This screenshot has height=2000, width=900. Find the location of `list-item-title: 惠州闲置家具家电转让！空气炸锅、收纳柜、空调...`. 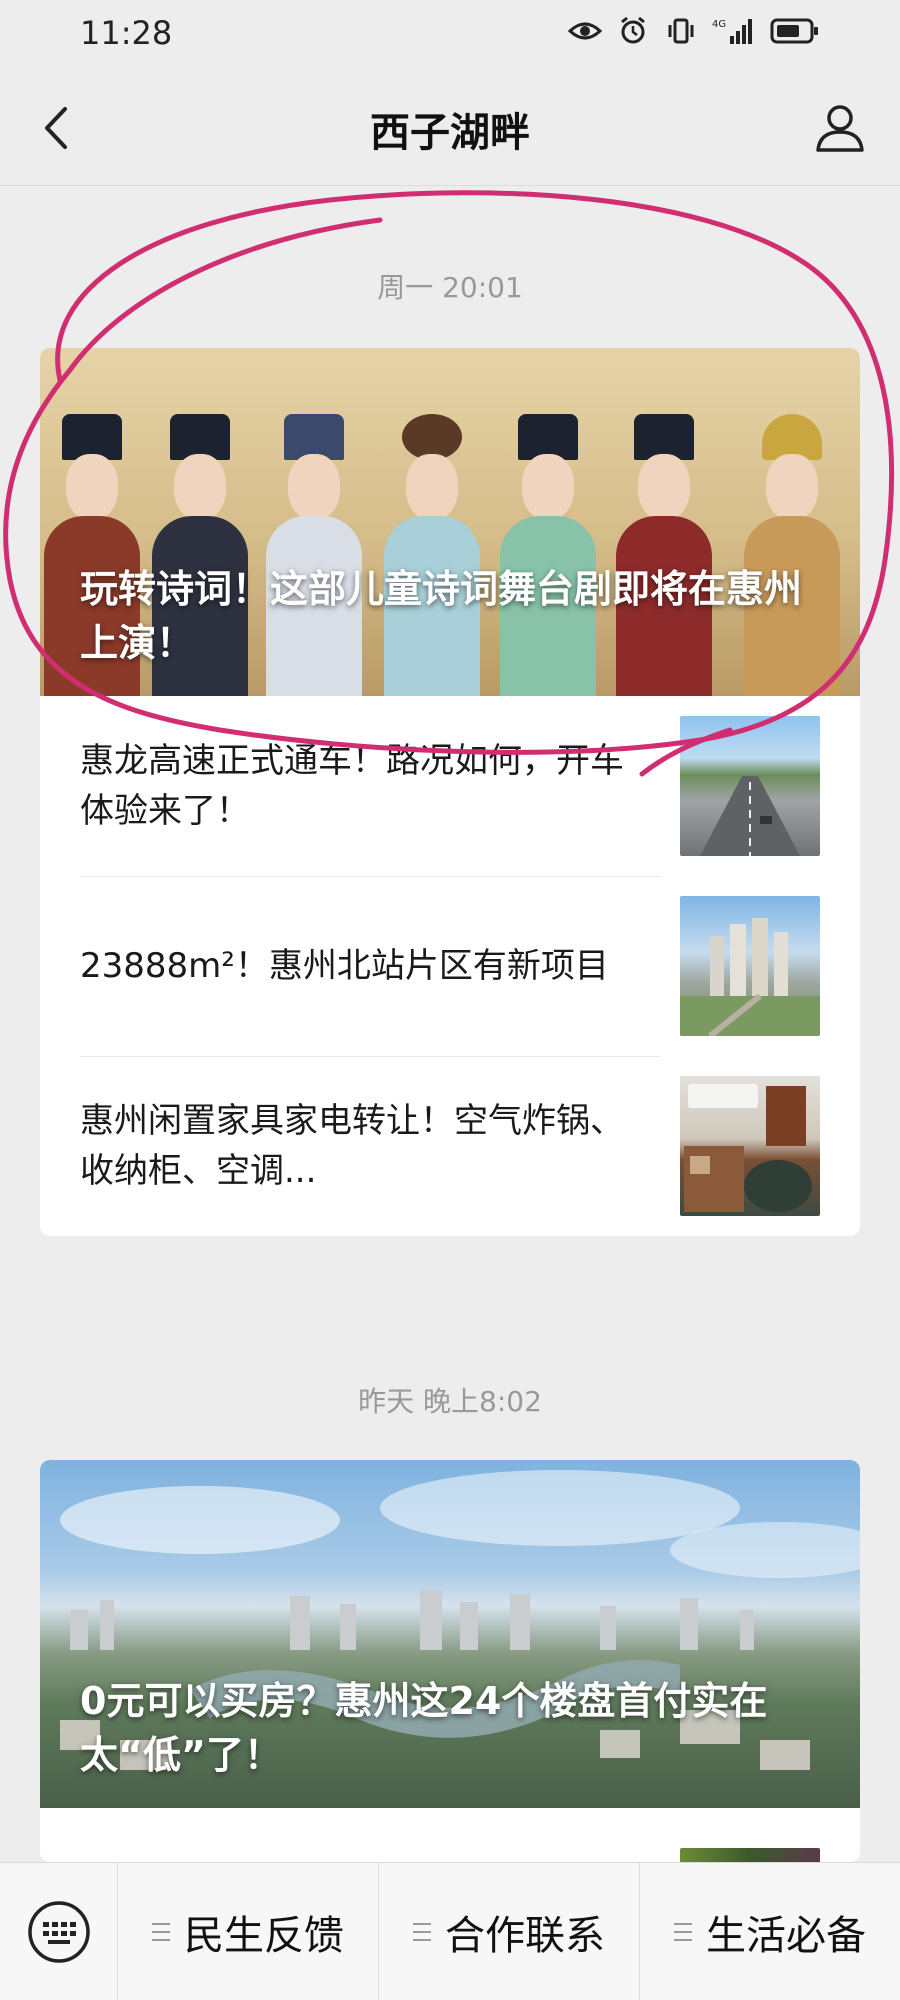

list-item-title: 惠州闲置家具家电转让！空气炸锅、收纳柜、空调... is located at coordinates (352, 1146).